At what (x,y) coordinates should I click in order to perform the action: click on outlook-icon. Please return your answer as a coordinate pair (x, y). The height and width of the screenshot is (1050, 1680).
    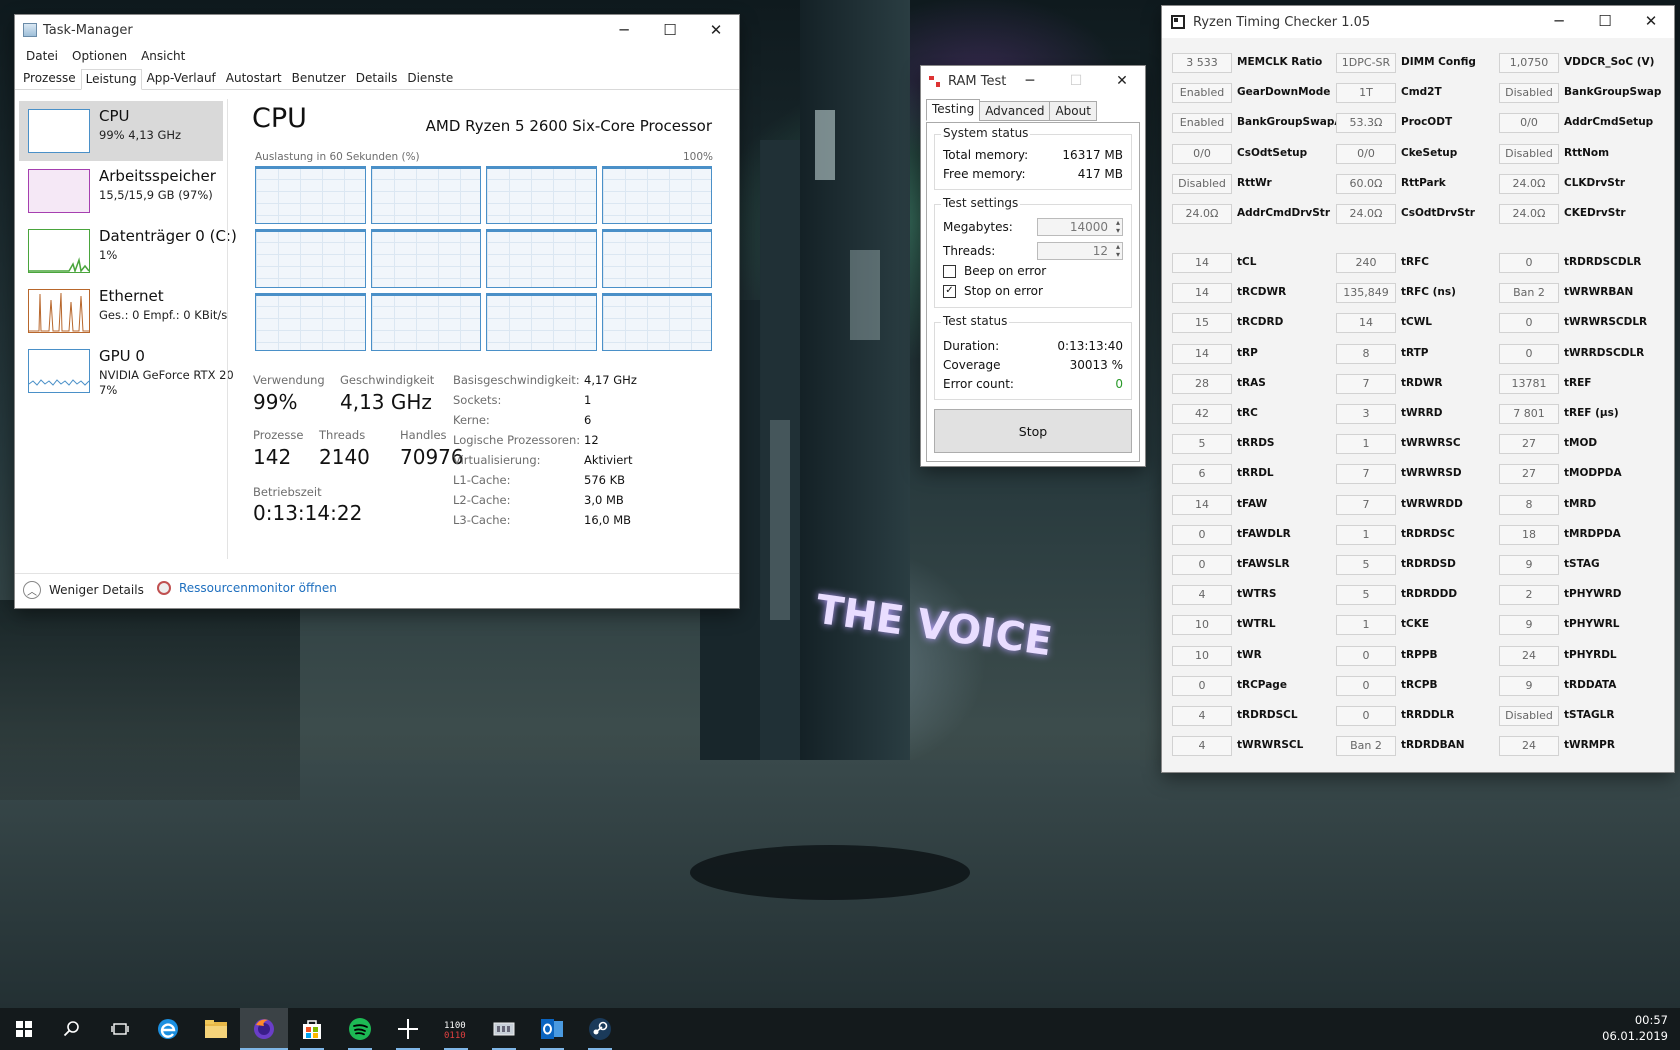
    Looking at the image, I should click on (552, 1029).